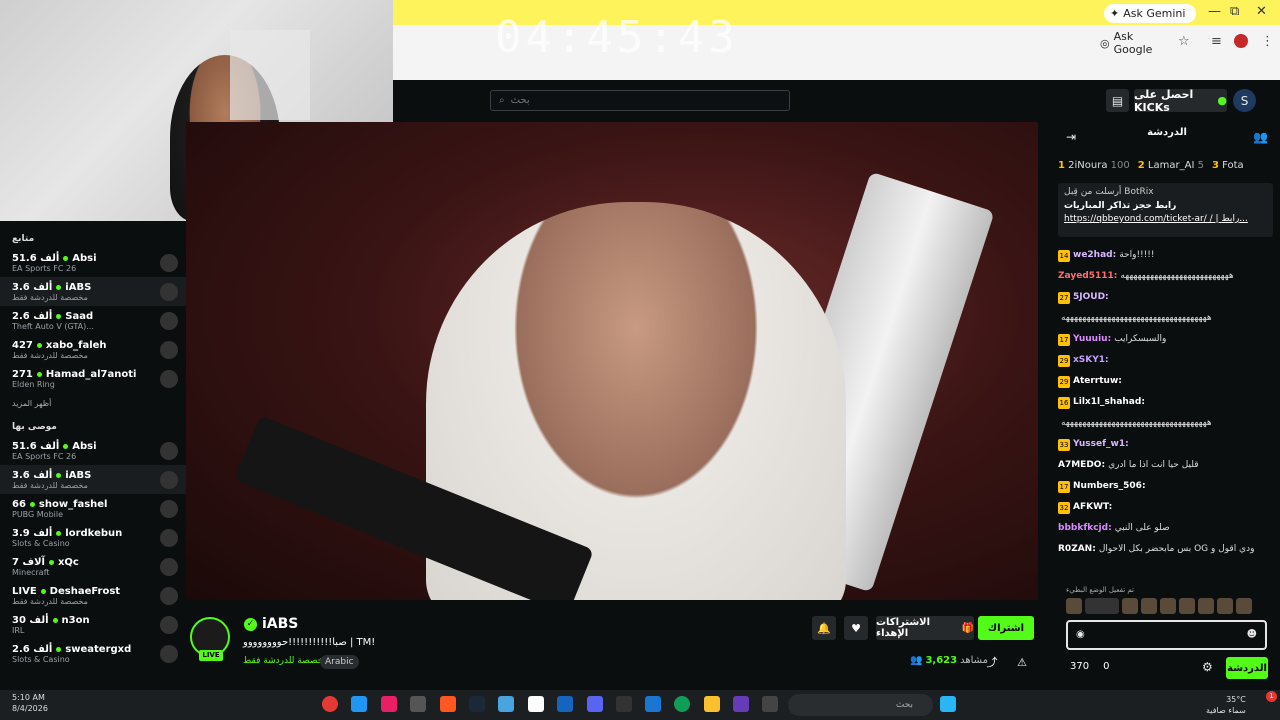  What do you see at coordinates (1166, 635) in the screenshot?
I see `chat-input: ◉ ☻` at bounding box center [1166, 635].